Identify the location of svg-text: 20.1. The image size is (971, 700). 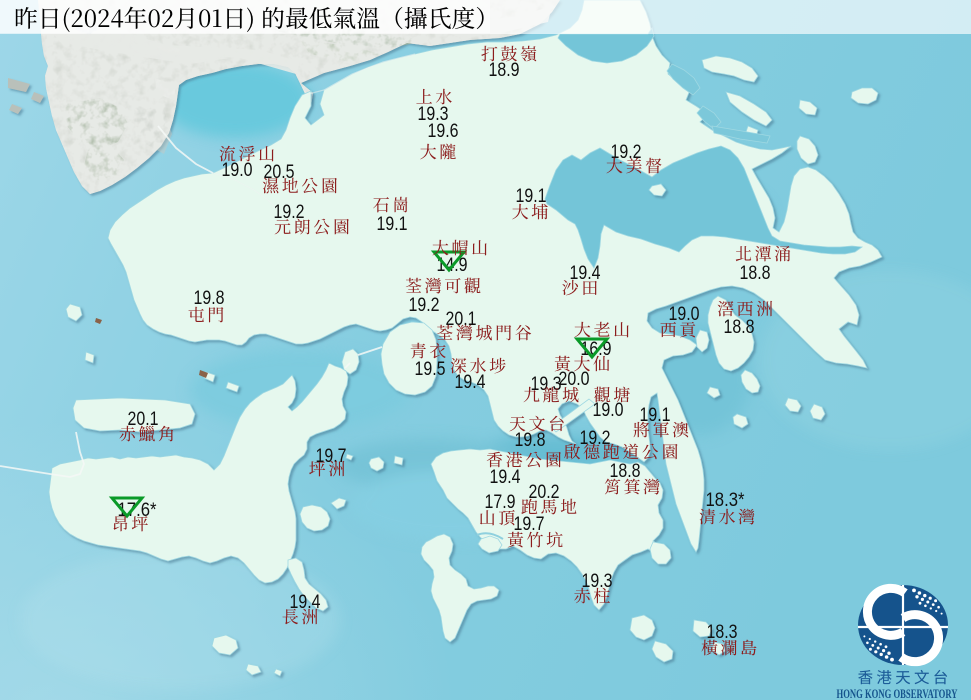
(143, 419).